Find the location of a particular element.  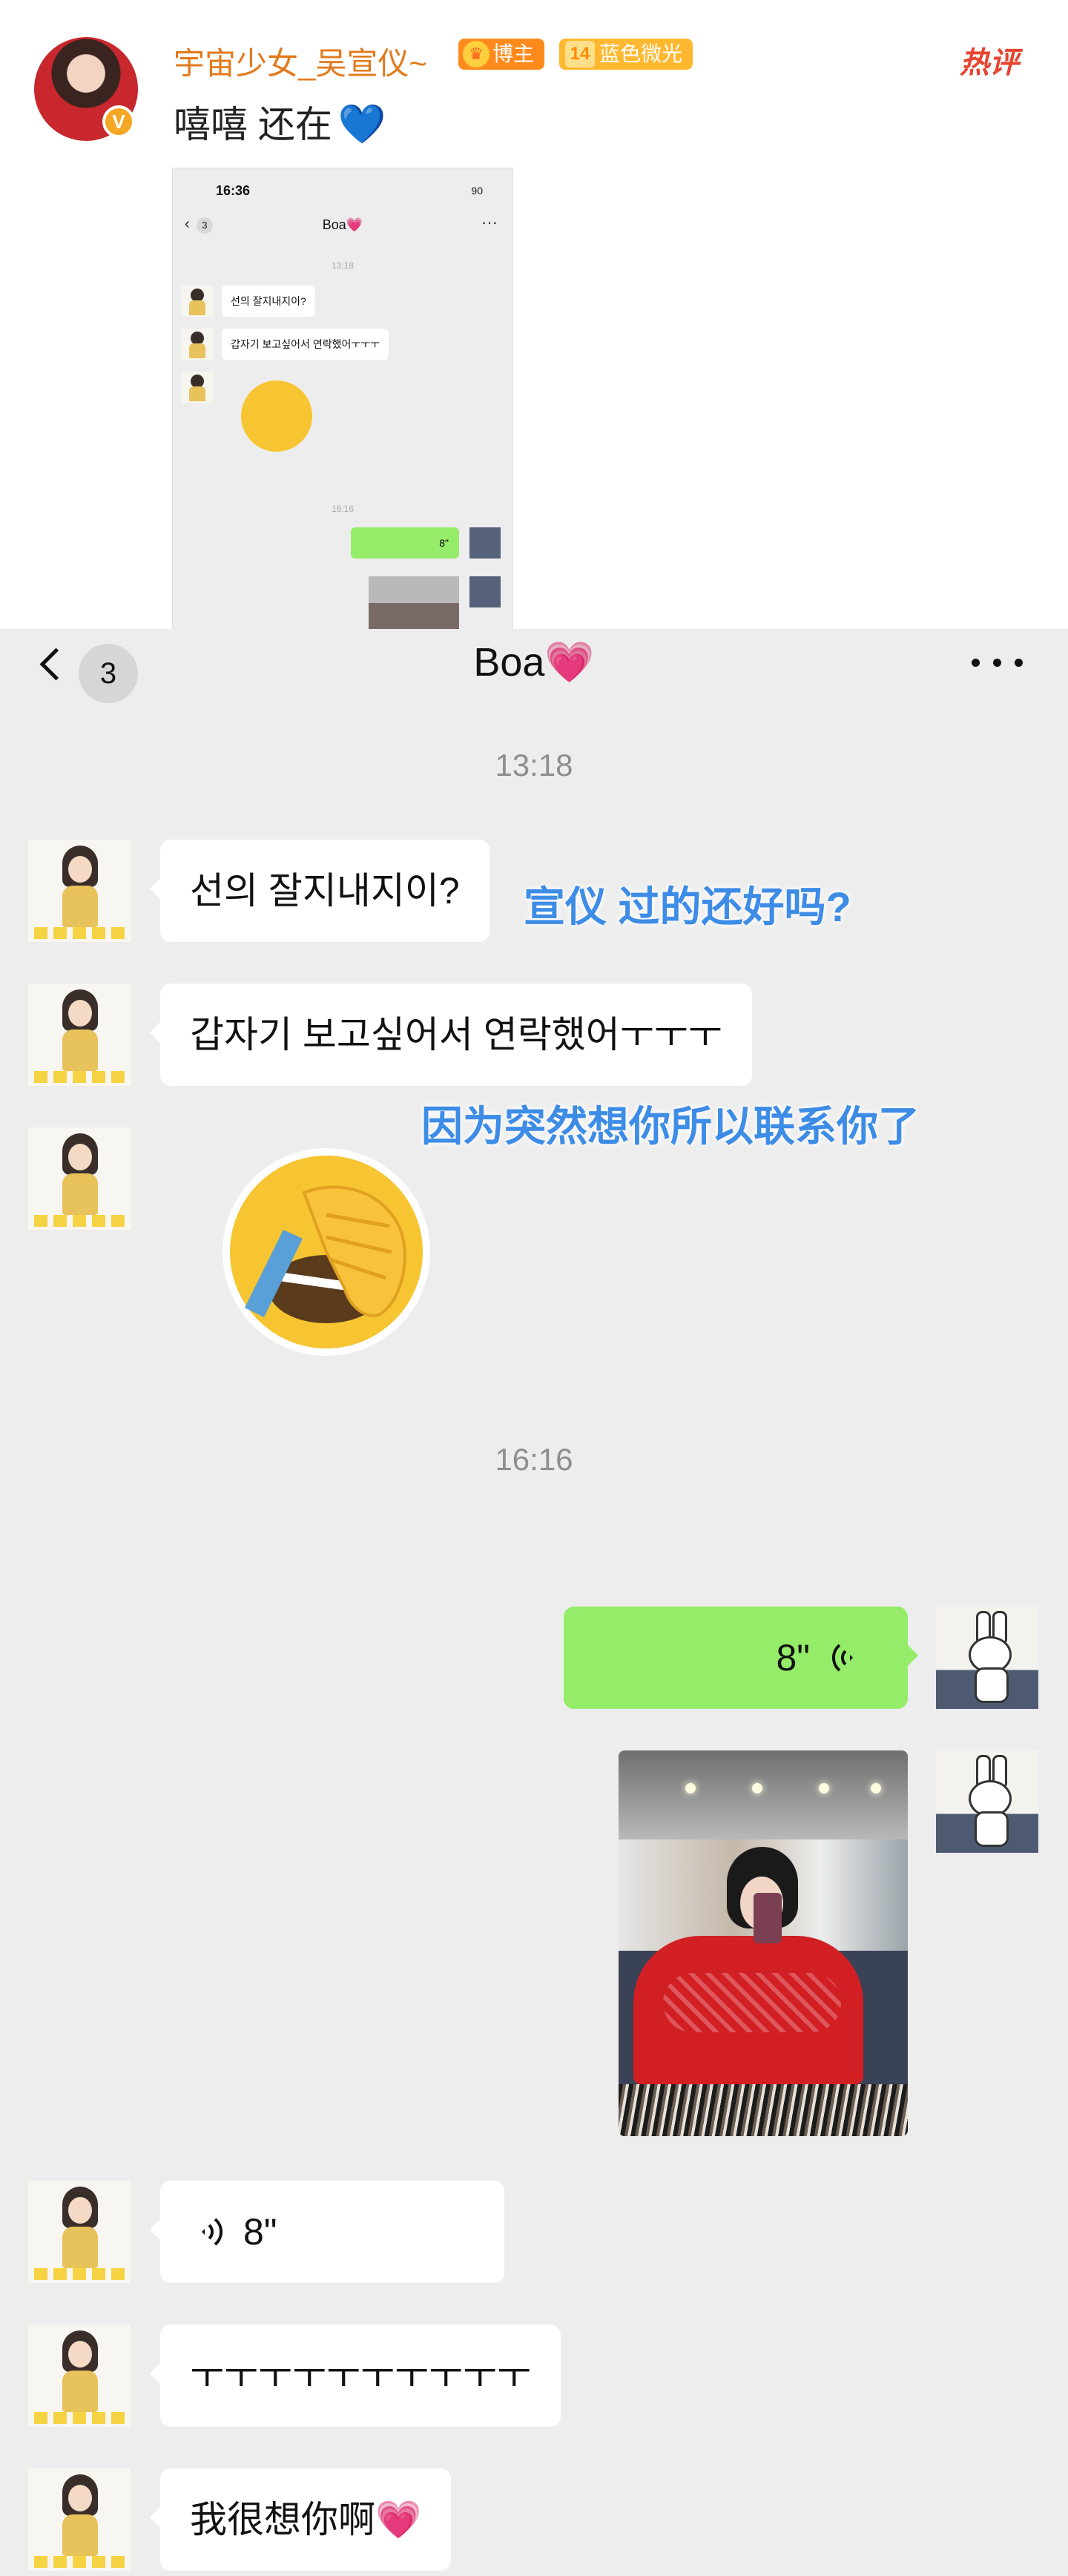

translation-caption: 宣仪 过的还好吗? is located at coordinates (687, 906).